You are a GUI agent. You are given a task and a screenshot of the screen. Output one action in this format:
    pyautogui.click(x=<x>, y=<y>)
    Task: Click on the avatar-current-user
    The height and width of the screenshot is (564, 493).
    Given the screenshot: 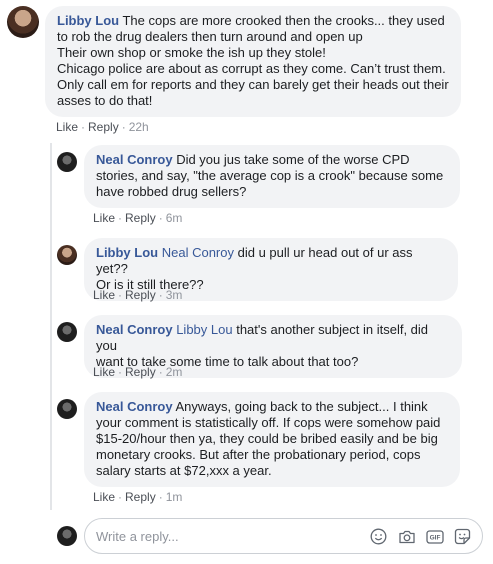 What is the action you would take?
    pyautogui.click(x=67, y=536)
    